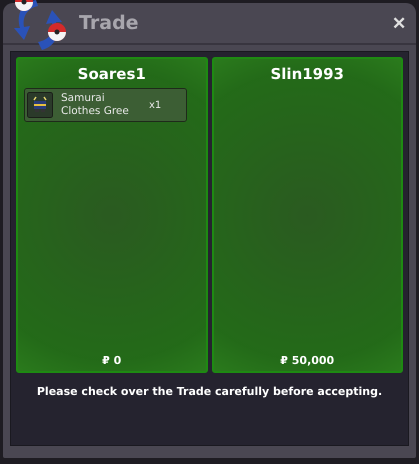 The image size is (419, 464). I want to click on item-quantity: x1, so click(155, 105).